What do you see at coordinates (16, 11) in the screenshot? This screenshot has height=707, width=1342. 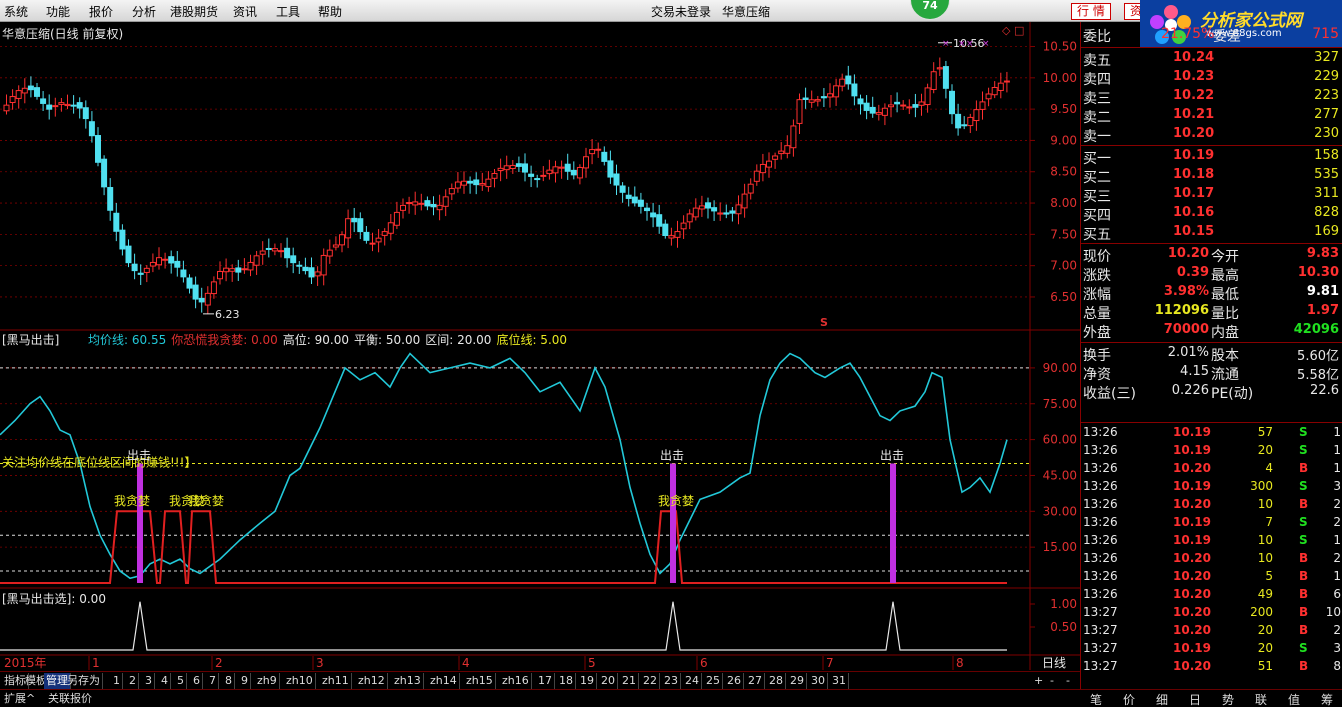 I see `menu-item-0: 系统` at bounding box center [16, 11].